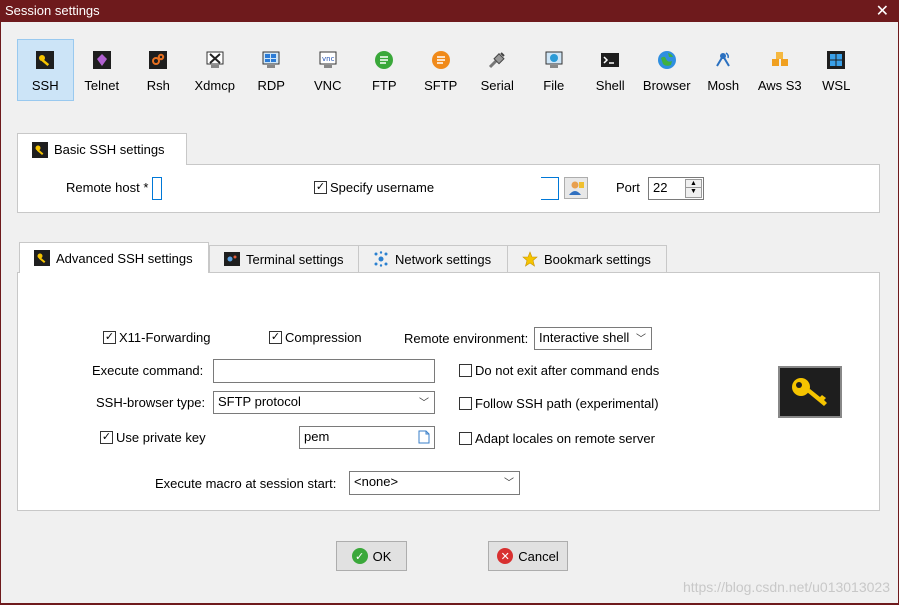  What do you see at coordinates (374, 187) in the screenshot?
I see `specify-username-checkbox: ✓ Specify username` at bounding box center [374, 187].